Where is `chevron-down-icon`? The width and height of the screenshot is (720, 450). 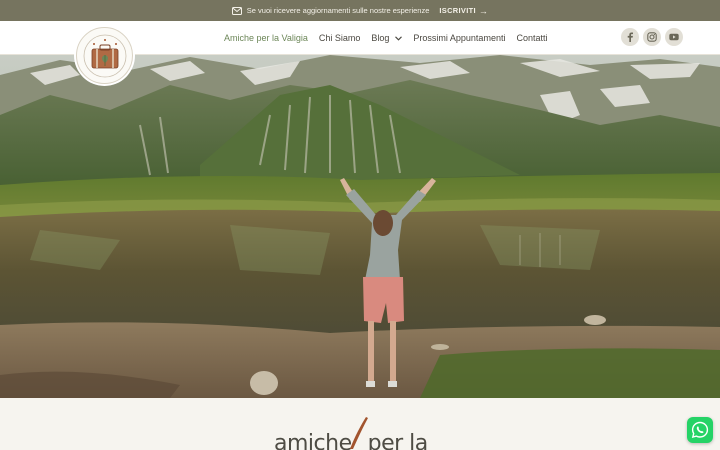
chevron-down-icon is located at coordinates (399, 38).